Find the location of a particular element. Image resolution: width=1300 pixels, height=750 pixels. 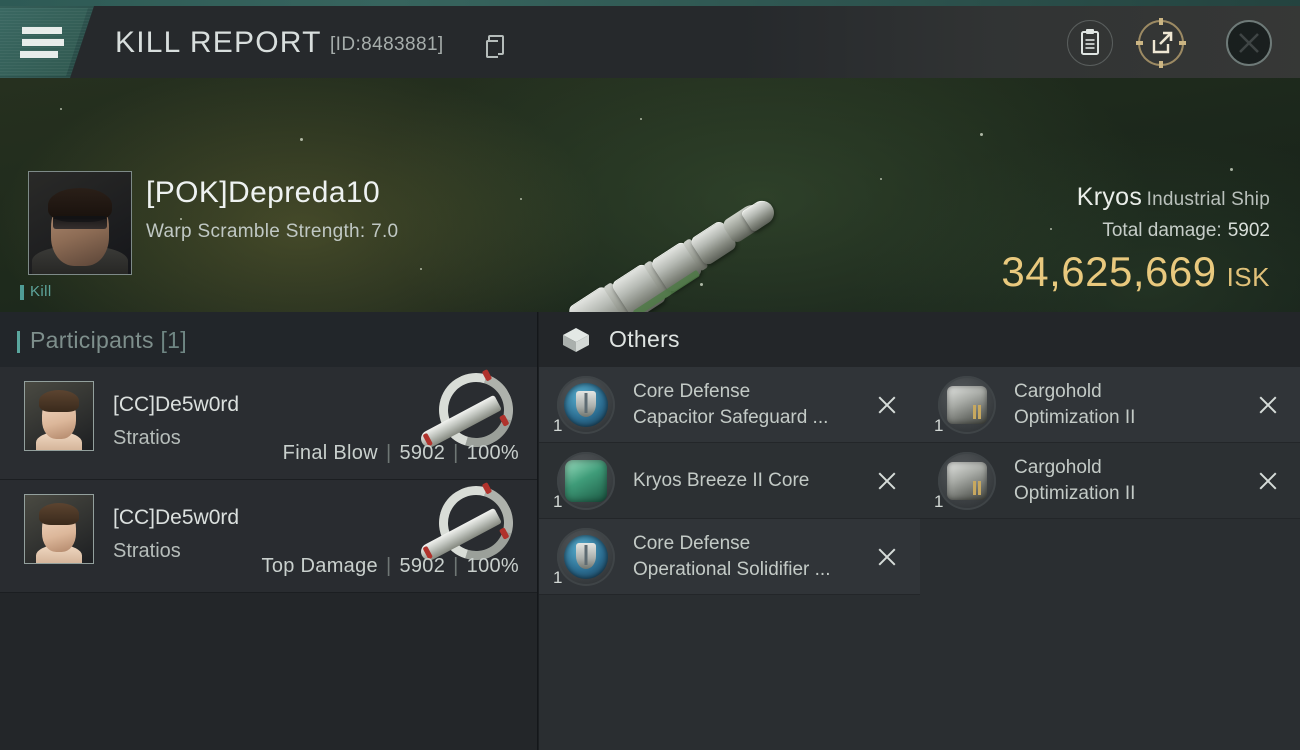

clipboard-ring is located at coordinates (1090, 43).